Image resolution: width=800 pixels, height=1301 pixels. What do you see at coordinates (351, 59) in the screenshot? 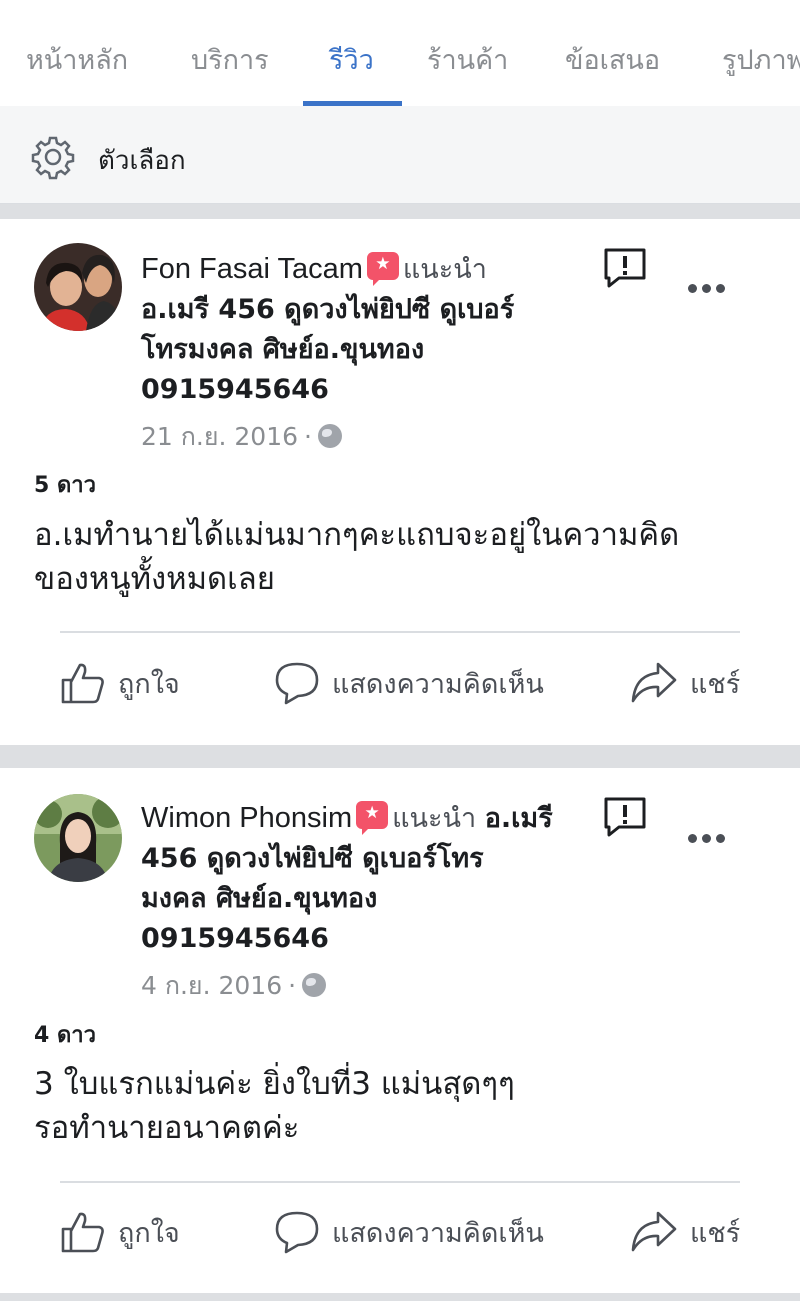
I see `tab-reviews: รีวิว` at bounding box center [351, 59].